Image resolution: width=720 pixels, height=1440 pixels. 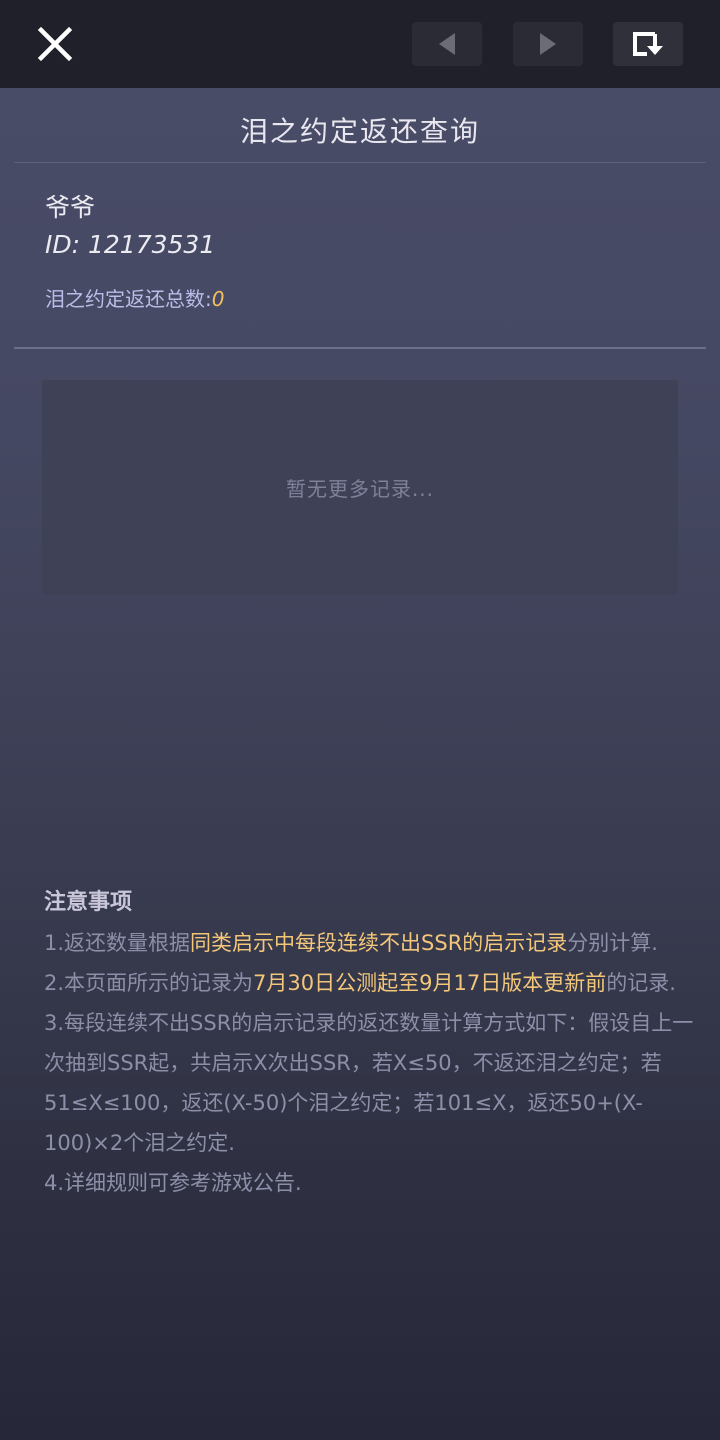 I want to click on chevron-left-icon, so click(x=447, y=44).